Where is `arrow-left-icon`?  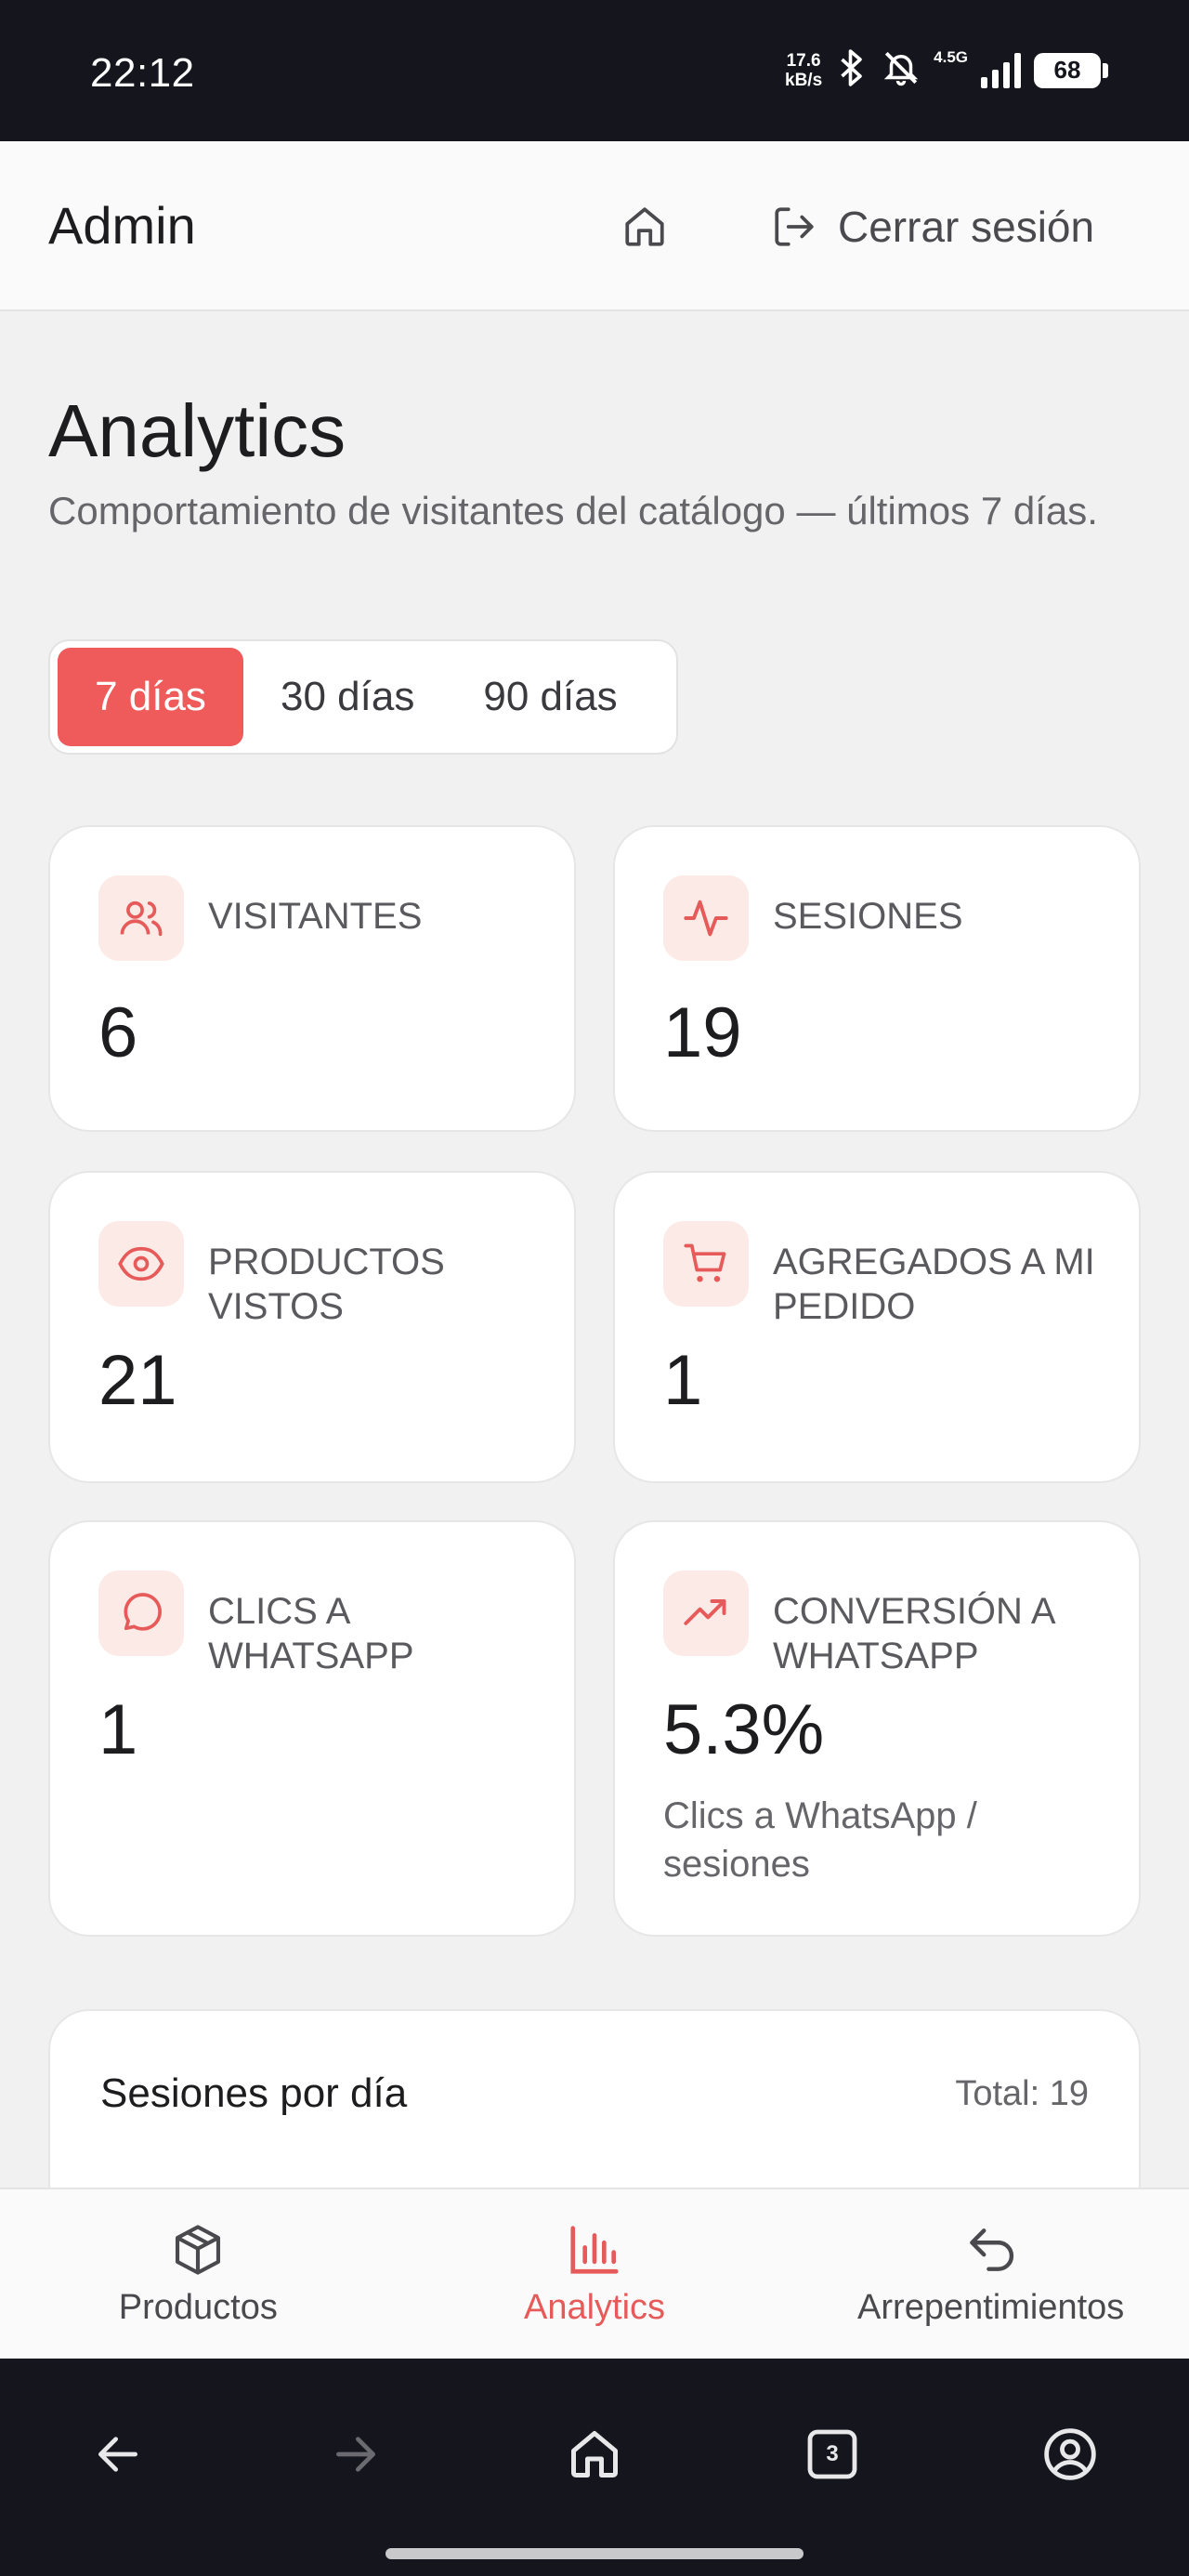 arrow-left-icon is located at coordinates (118, 2454).